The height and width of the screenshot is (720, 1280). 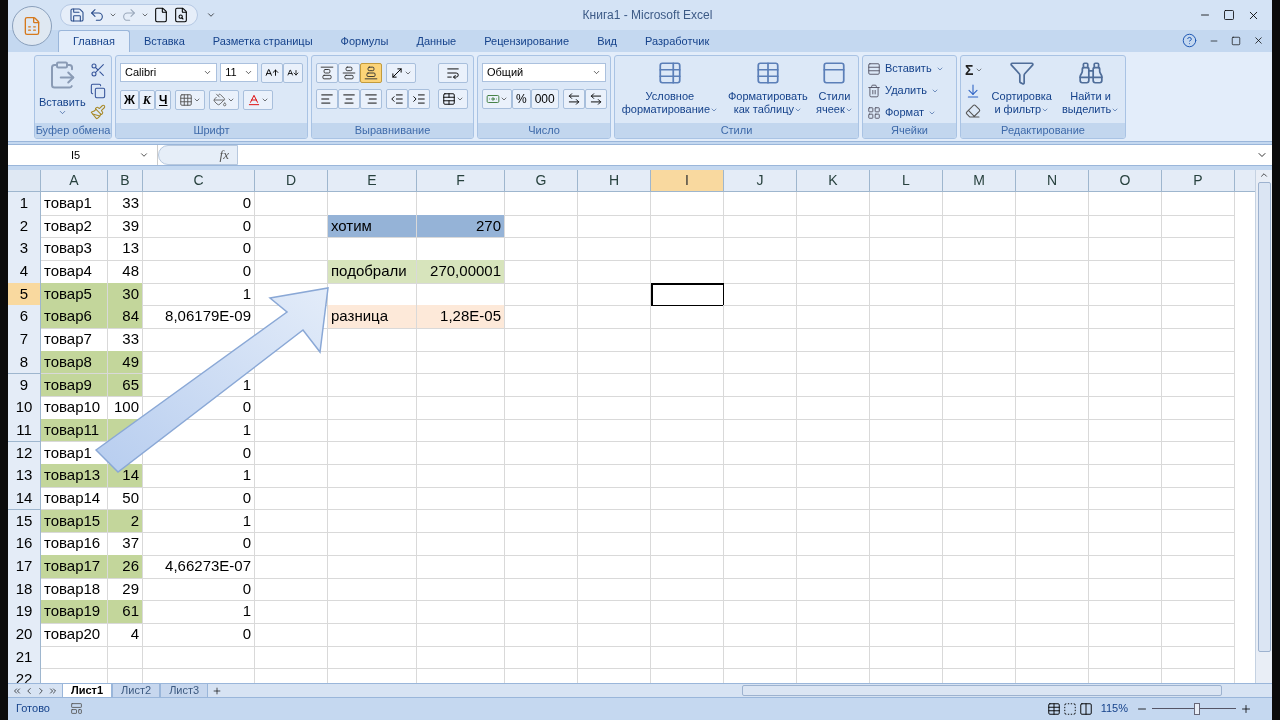 What do you see at coordinates (453, 73) in the screenshot?
I see `wrap-text-button` at bounding box center [453, 73].